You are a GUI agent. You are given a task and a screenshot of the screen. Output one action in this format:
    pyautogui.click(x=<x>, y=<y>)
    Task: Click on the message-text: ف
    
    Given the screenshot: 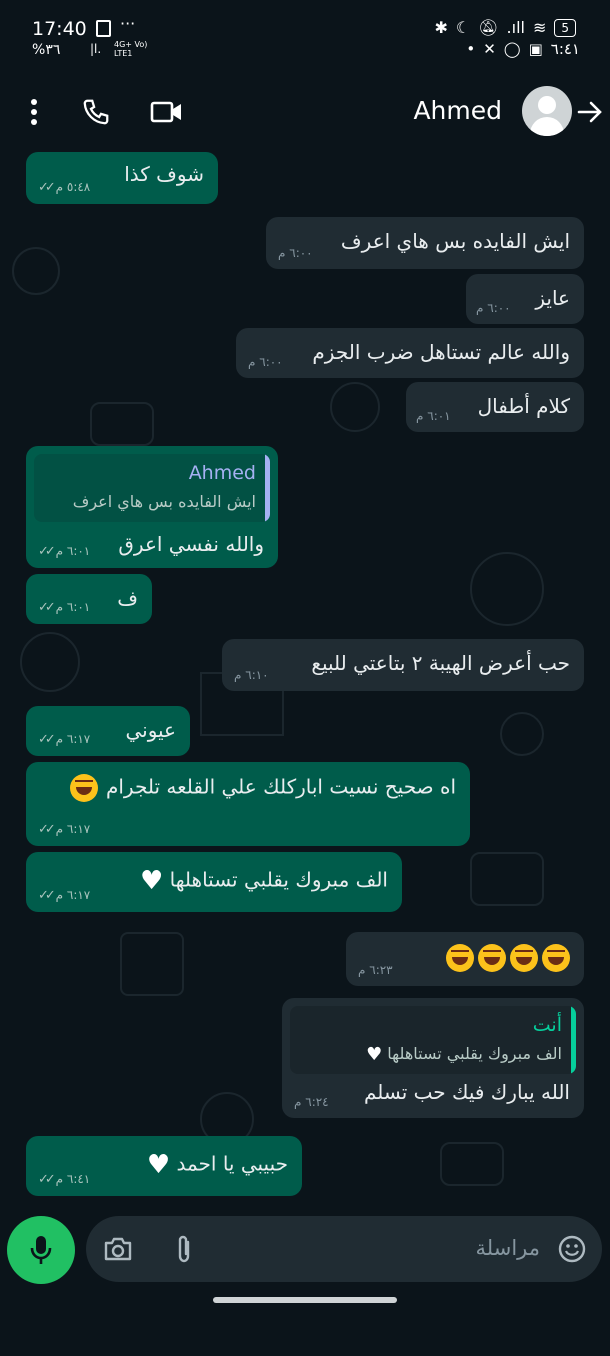 What is the action you would take?
    pyautogui.click(x=127, y=598)
    